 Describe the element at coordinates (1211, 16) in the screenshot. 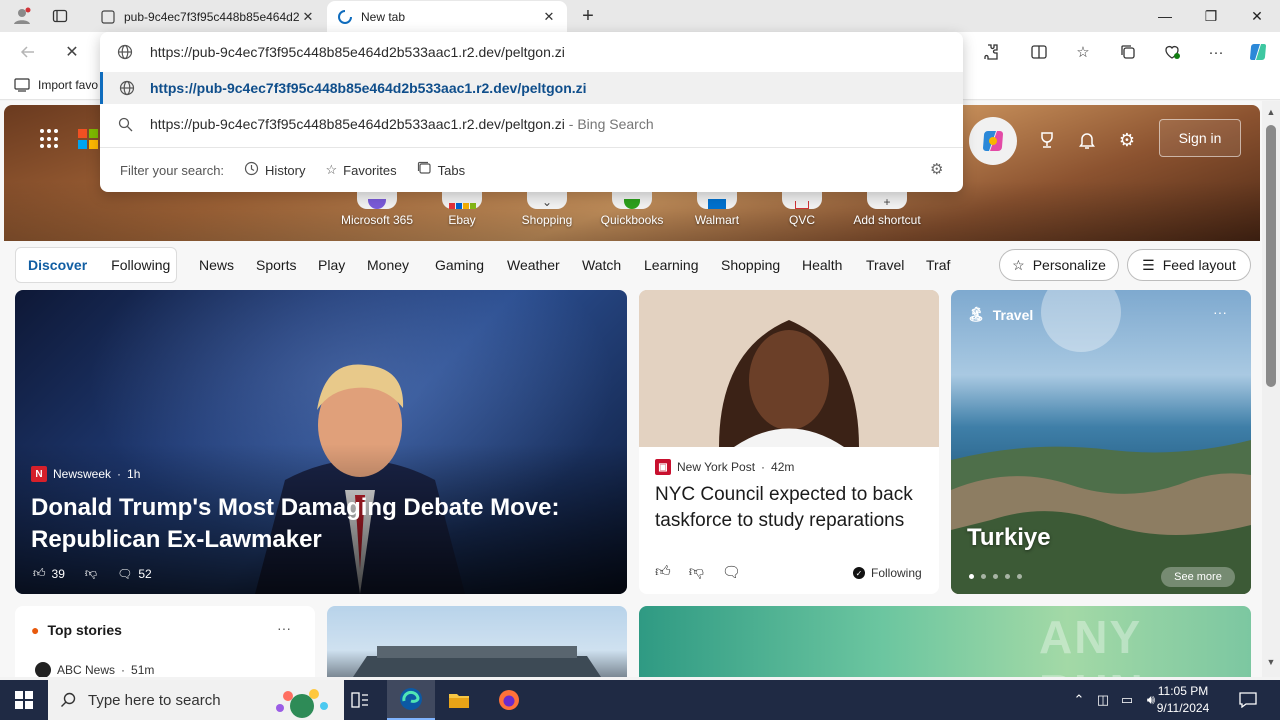

I see `maximize-button: ❐` at that location.